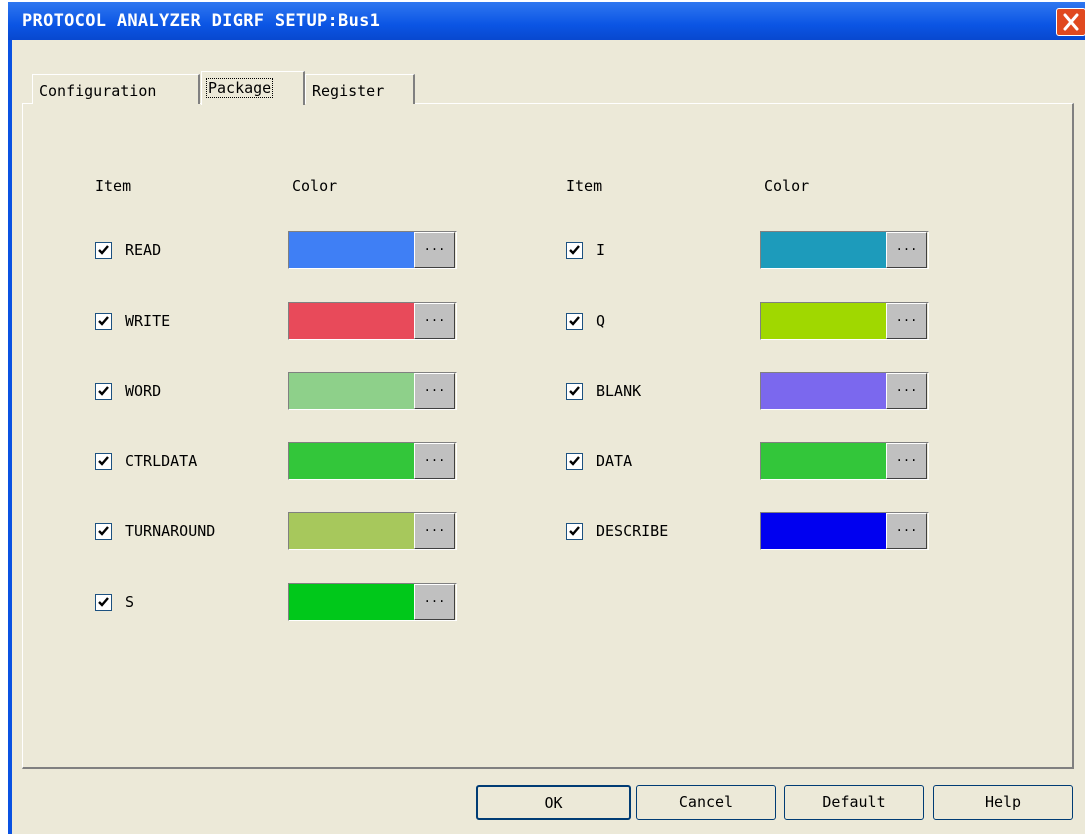 The height and width of the screenshot is (834, 1085). I want to click on item-row-s: S, so click(185, 602).